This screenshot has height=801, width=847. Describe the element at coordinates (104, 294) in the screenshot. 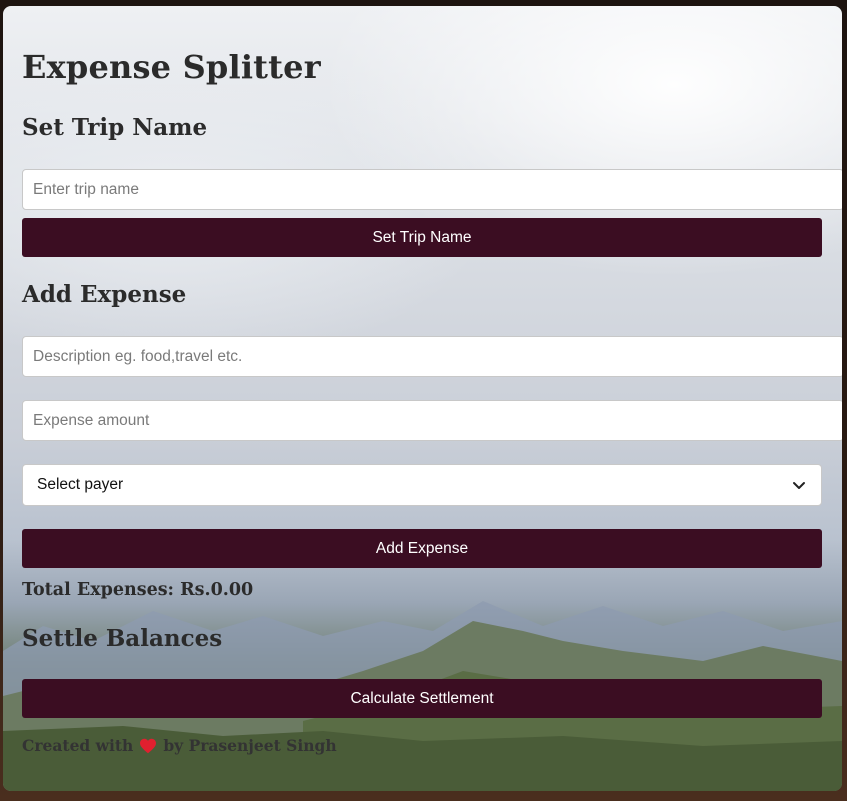

I see `expense-section-heading: Add Expense` at that location.